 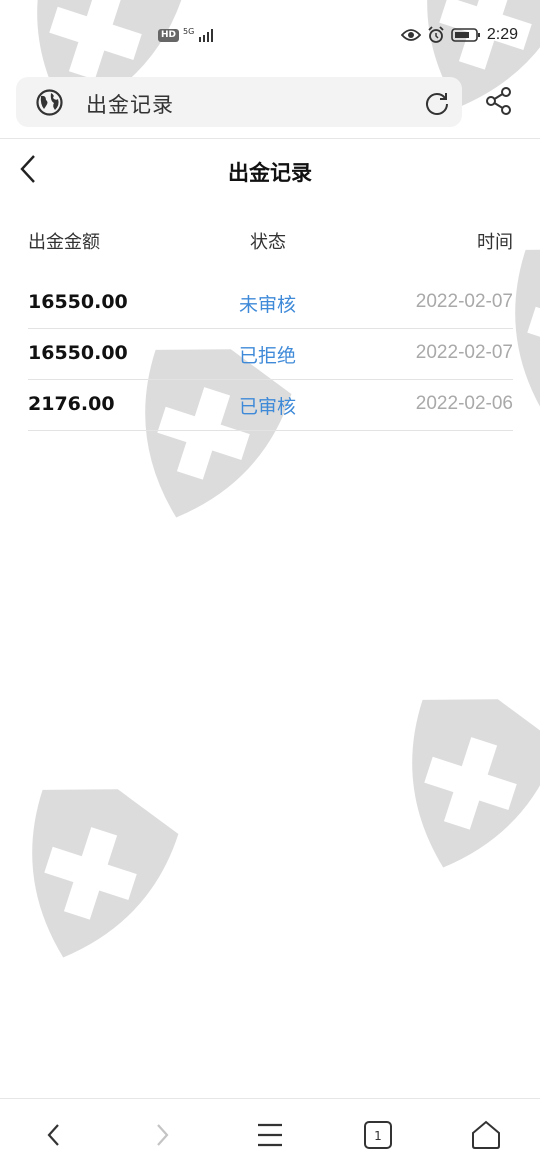 What do you see at coordinates (189, 31) in the screenshot?
I see `network-type: 5G` at bounding box center [189, 31].